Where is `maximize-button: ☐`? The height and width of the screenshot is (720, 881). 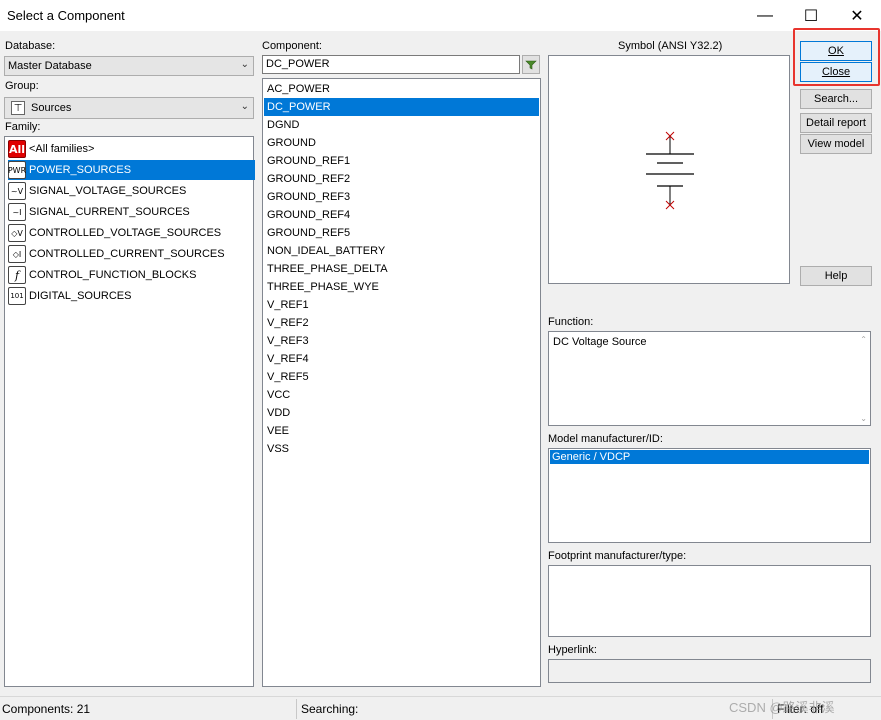
maximize-button: ☐ is located at coordinates (811, 15).